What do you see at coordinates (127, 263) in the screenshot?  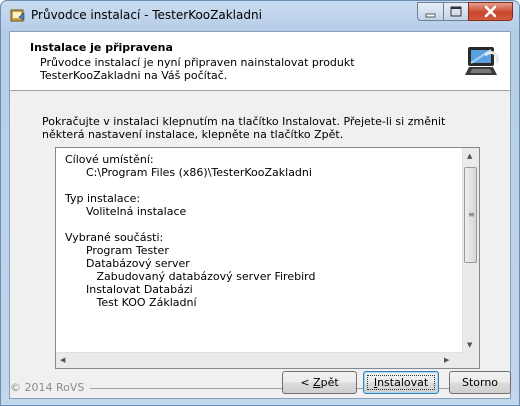 I see `summary-line: Databázový server` at bounding box center [127, 263].